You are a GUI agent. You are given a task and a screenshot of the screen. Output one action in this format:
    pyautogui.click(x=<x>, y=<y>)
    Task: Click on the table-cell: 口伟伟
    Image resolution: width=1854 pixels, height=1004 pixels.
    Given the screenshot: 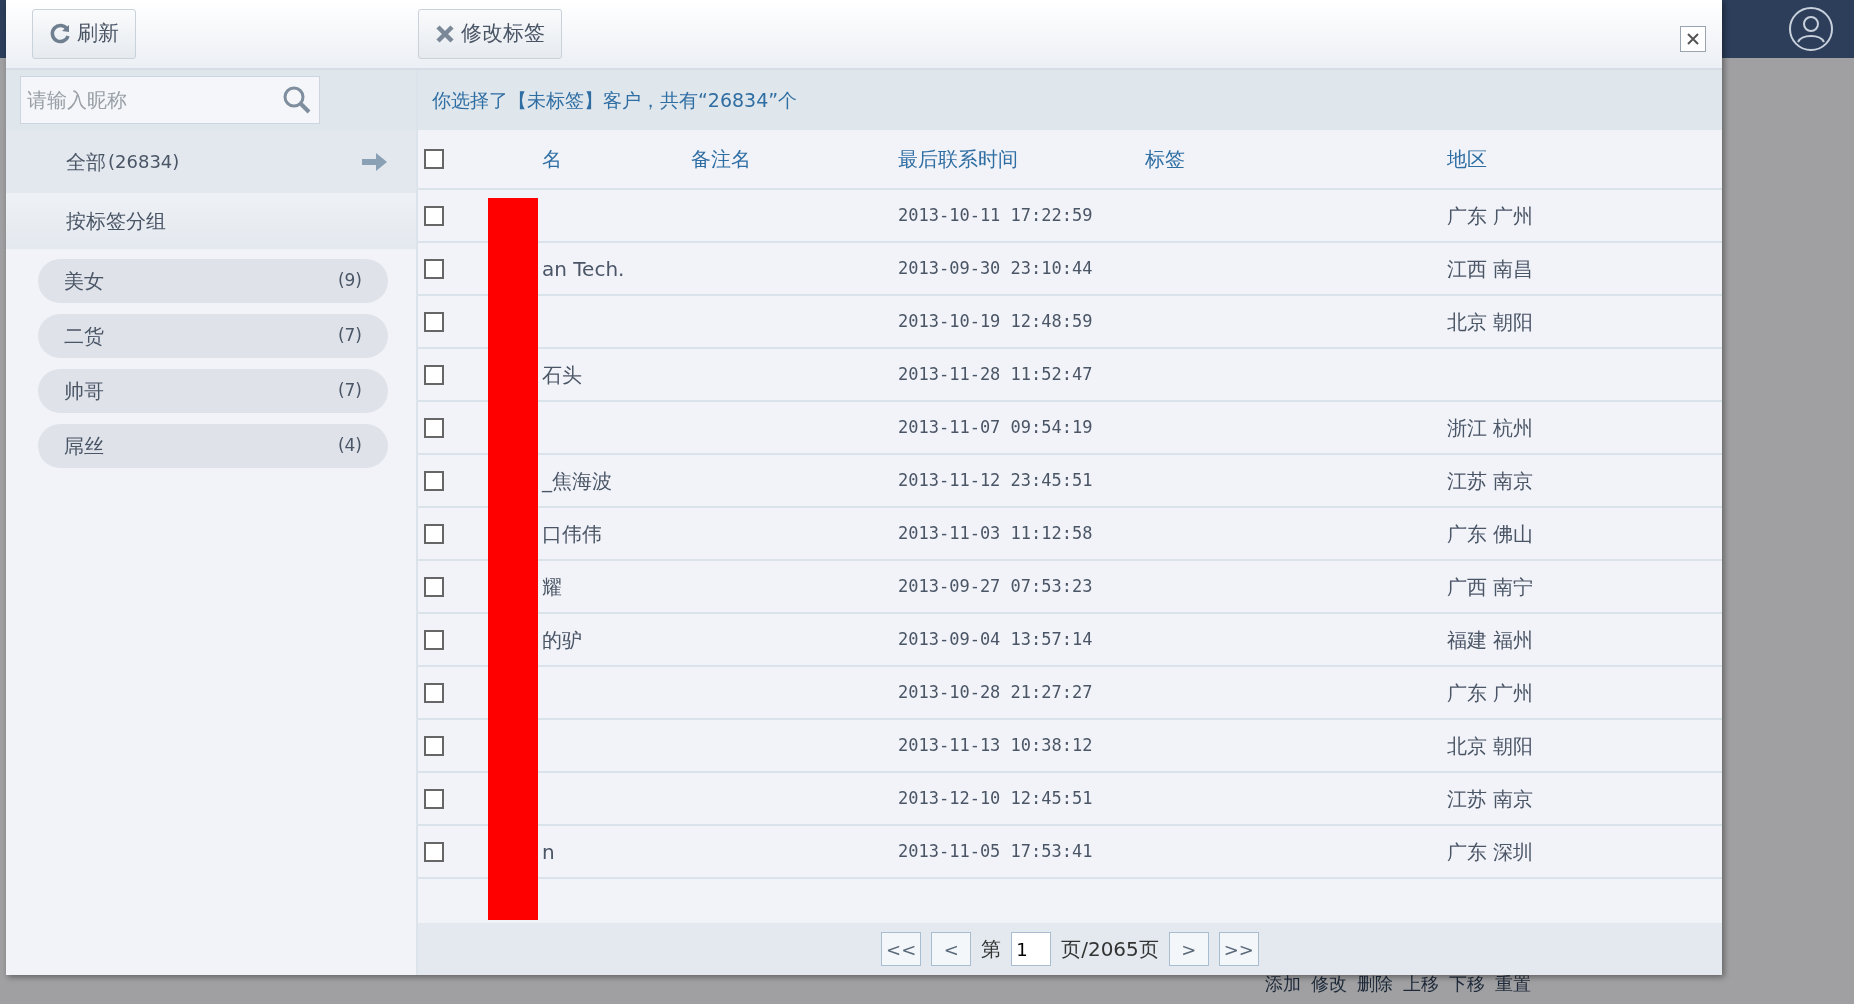 What is the action you would take?
    pyautogui.click(x=572, y=533)
    